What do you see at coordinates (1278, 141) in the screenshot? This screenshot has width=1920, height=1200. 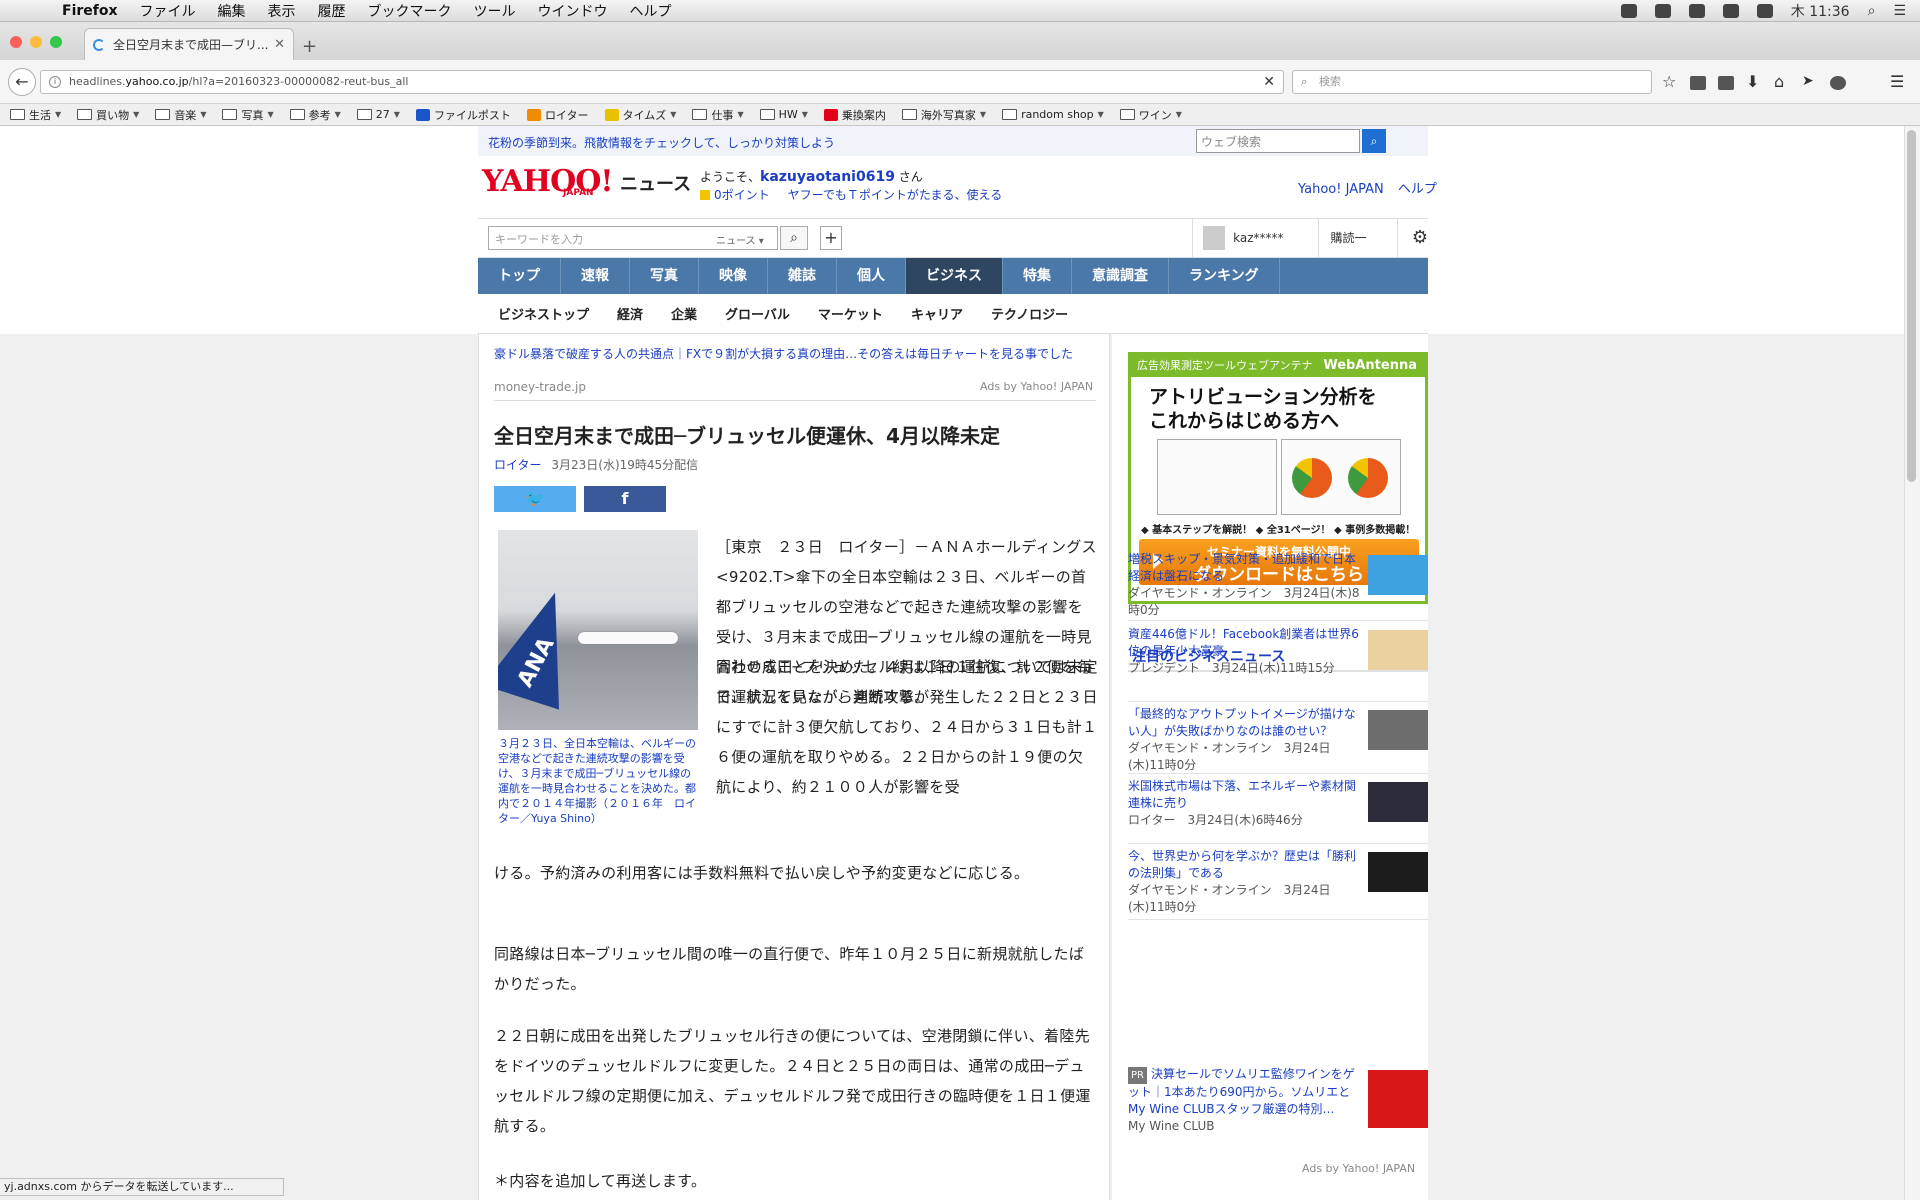 I see `web-search-input: ウェブ検索` at bounding box center [1278, 141].